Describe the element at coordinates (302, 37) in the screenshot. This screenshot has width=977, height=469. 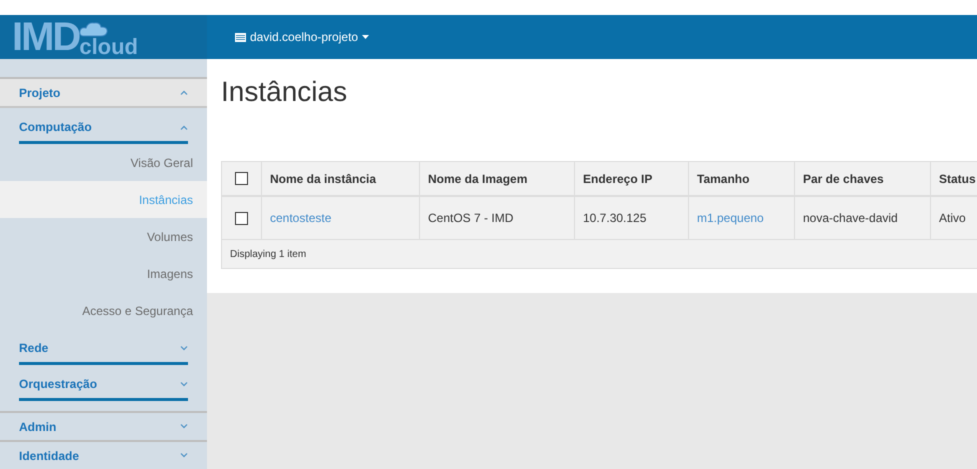
I see `project-dropdown: david.coelho-projeto` at that location.